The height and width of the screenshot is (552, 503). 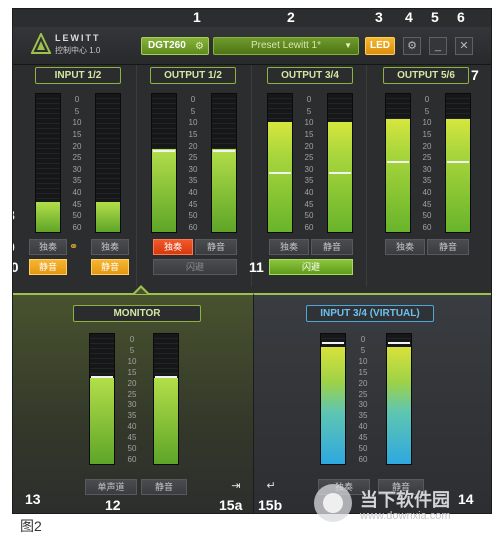 I want to click on section-notch-inner, so click(x=141, y=291).